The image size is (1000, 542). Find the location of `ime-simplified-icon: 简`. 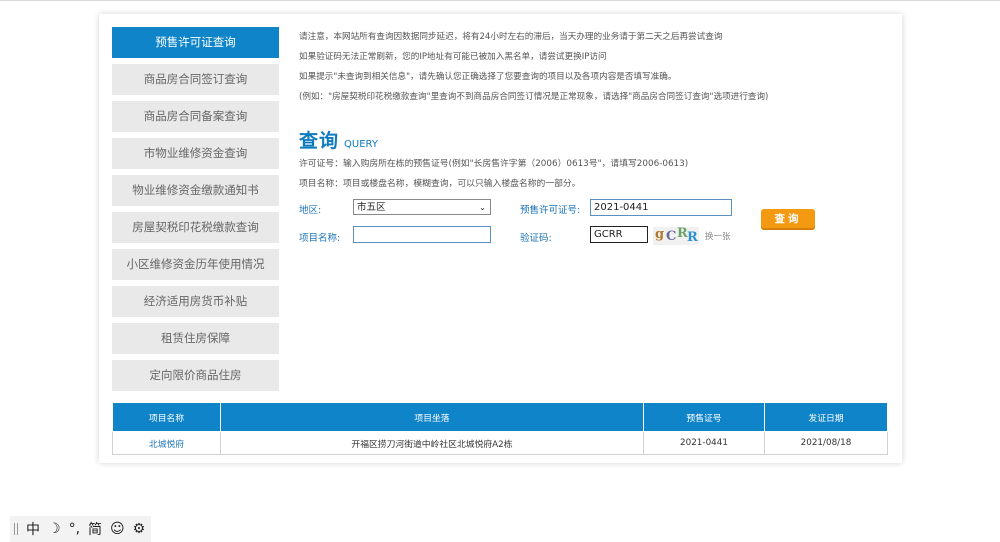

ime-simplified-icon: 简 is located at coordinates (95, 529).